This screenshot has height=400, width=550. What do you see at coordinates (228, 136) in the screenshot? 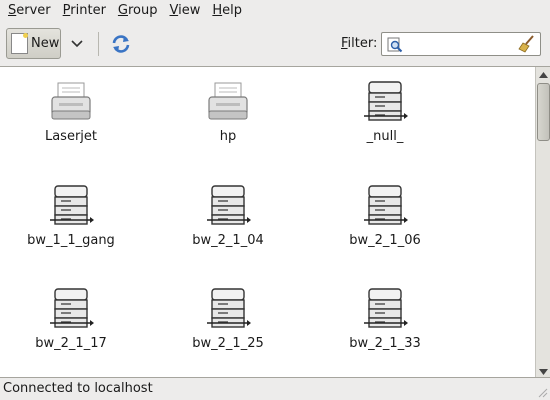
I see `printer-name: hp` at bounding box center [228, 136].